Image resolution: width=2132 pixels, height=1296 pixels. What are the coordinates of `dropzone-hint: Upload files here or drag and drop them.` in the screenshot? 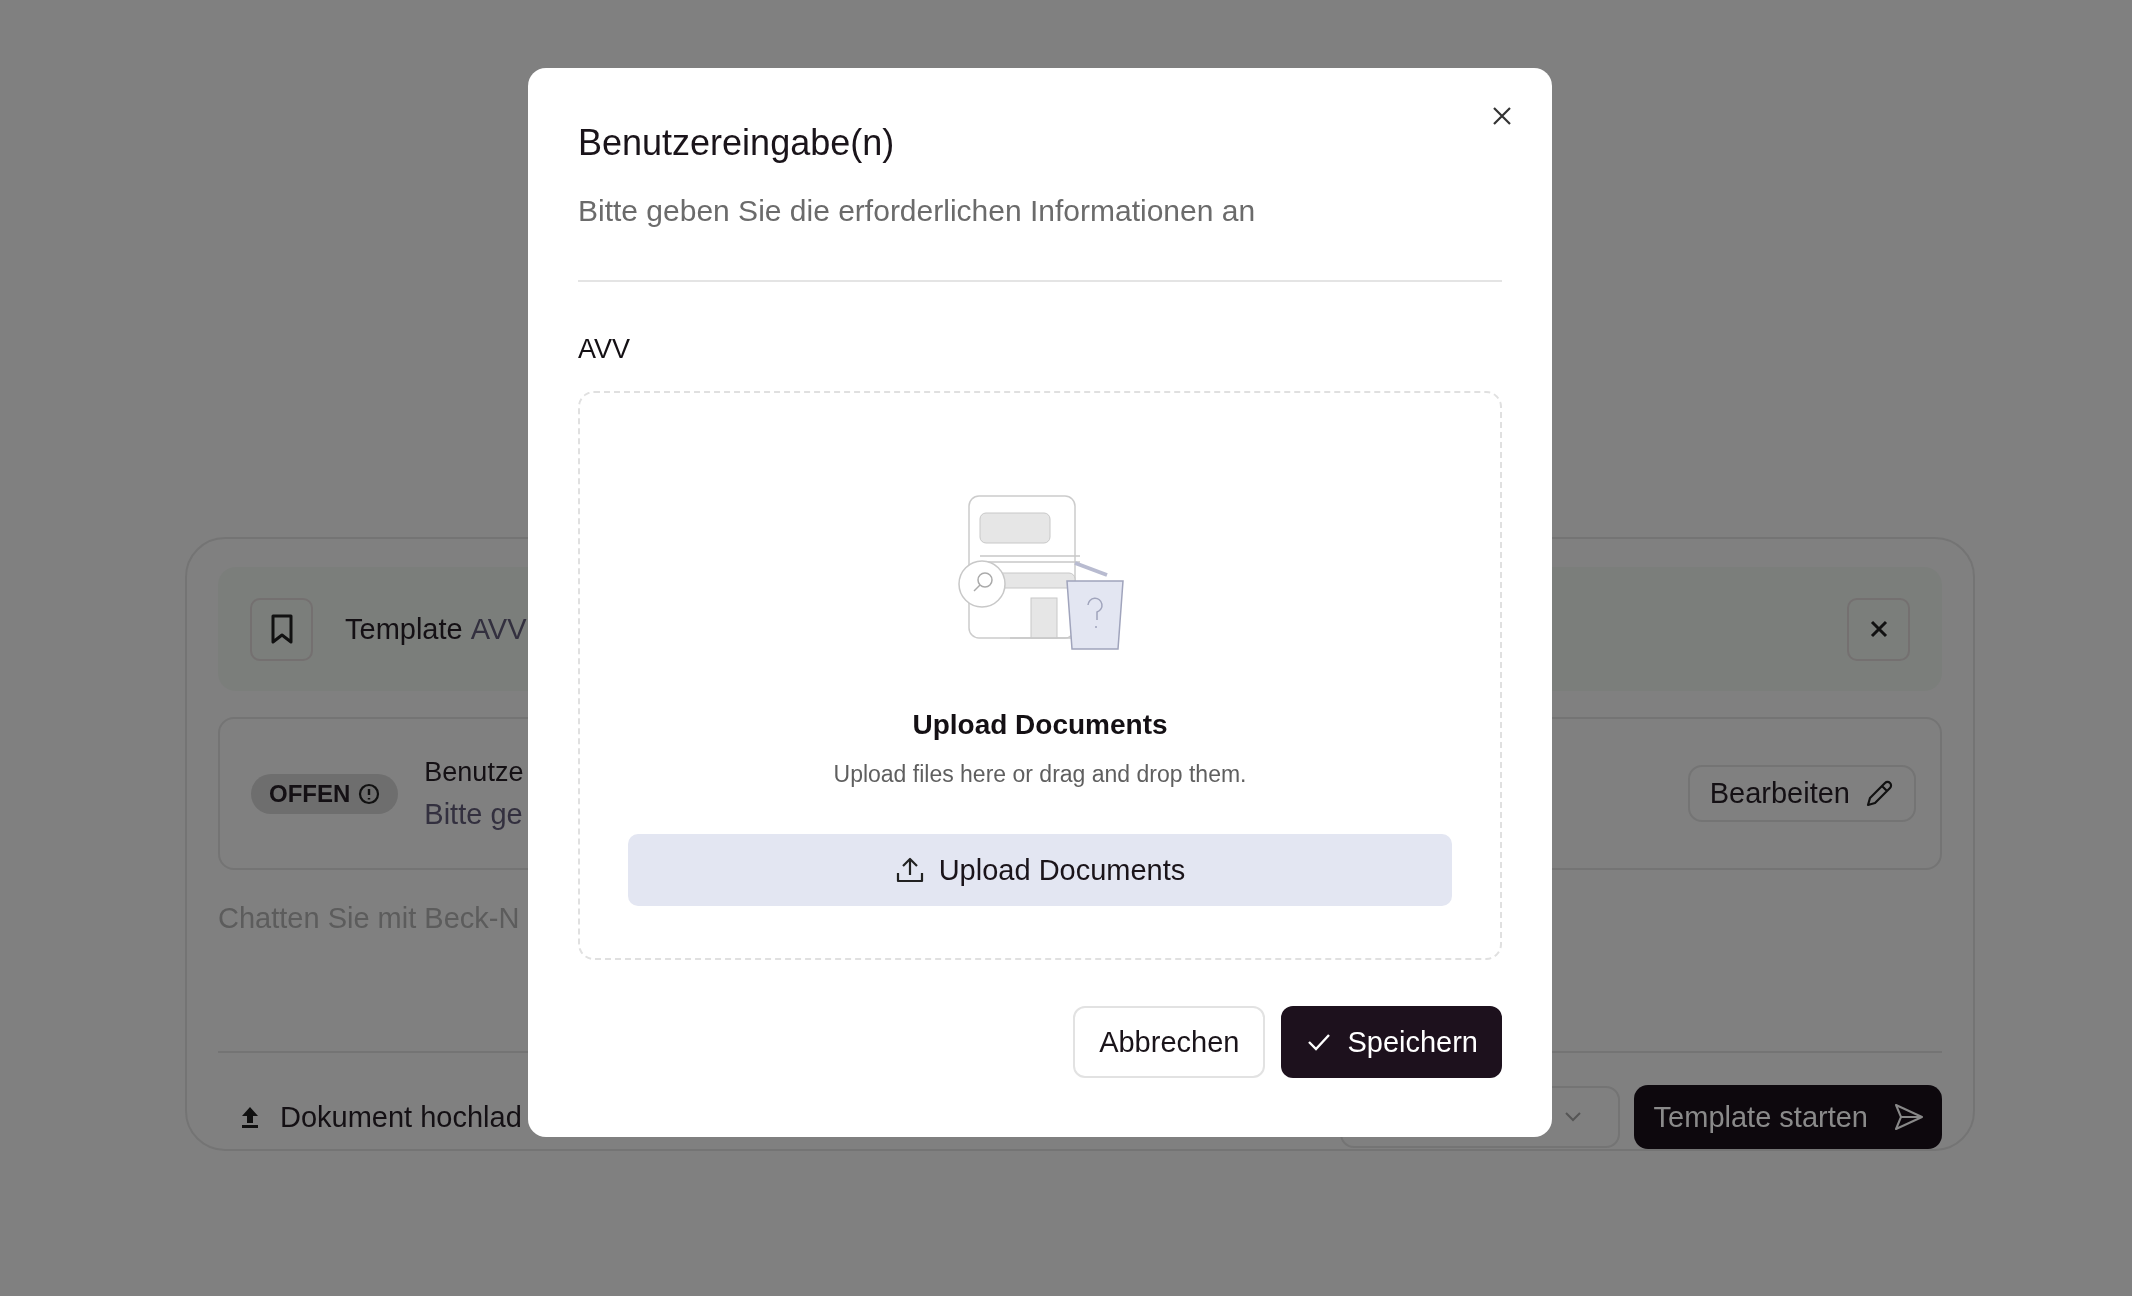 It's located at (1040, 774).